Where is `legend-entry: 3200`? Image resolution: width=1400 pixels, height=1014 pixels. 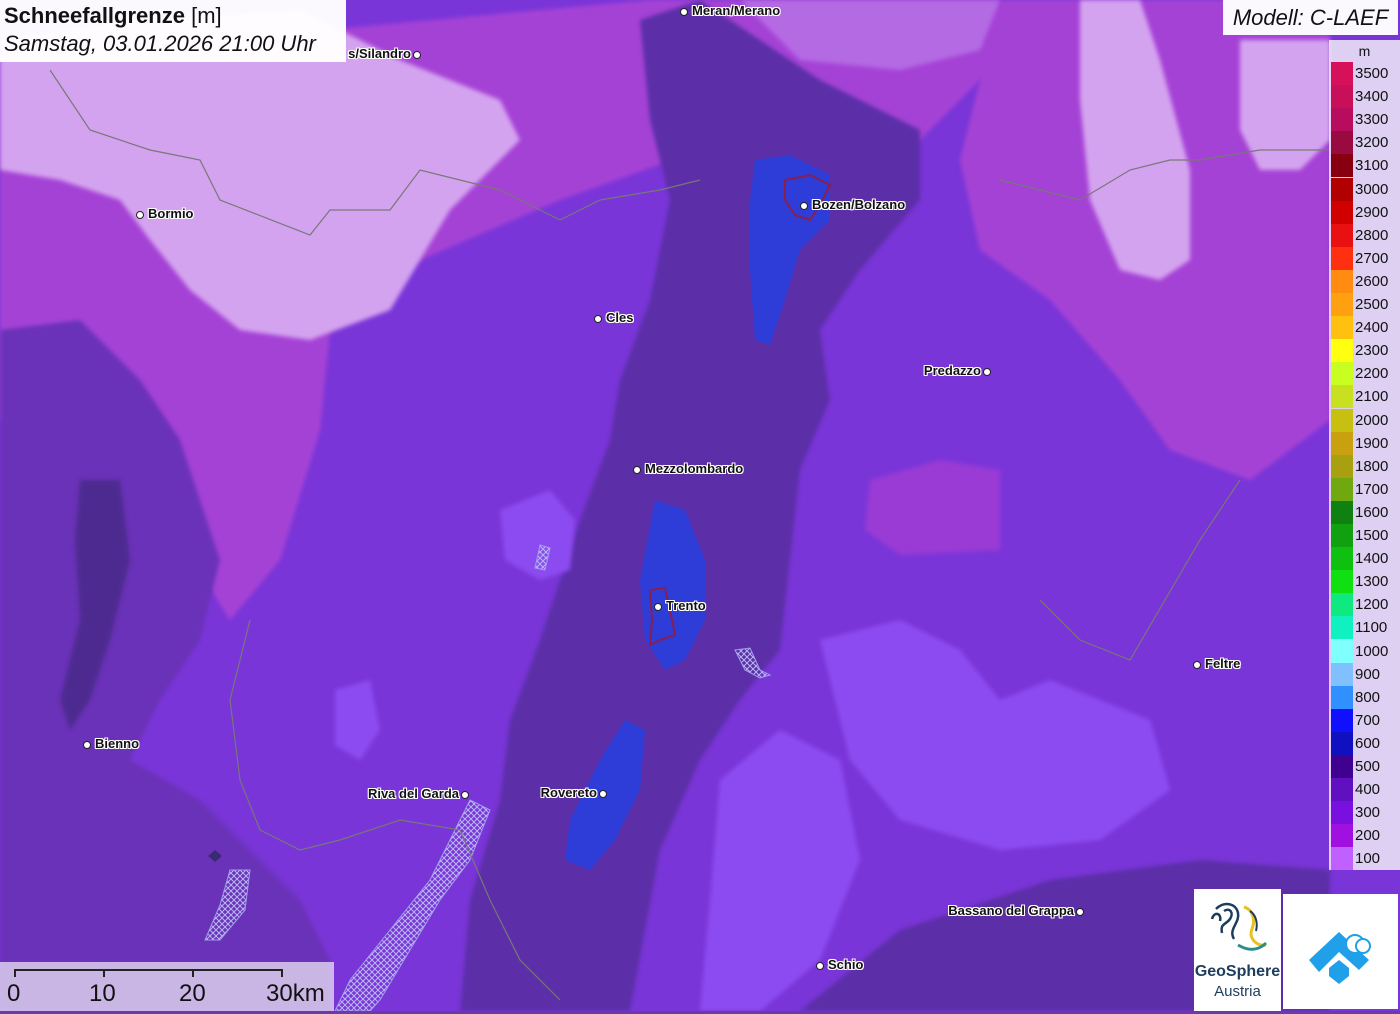 legend-entry: 3200 is located at coordinates (1364, 143).